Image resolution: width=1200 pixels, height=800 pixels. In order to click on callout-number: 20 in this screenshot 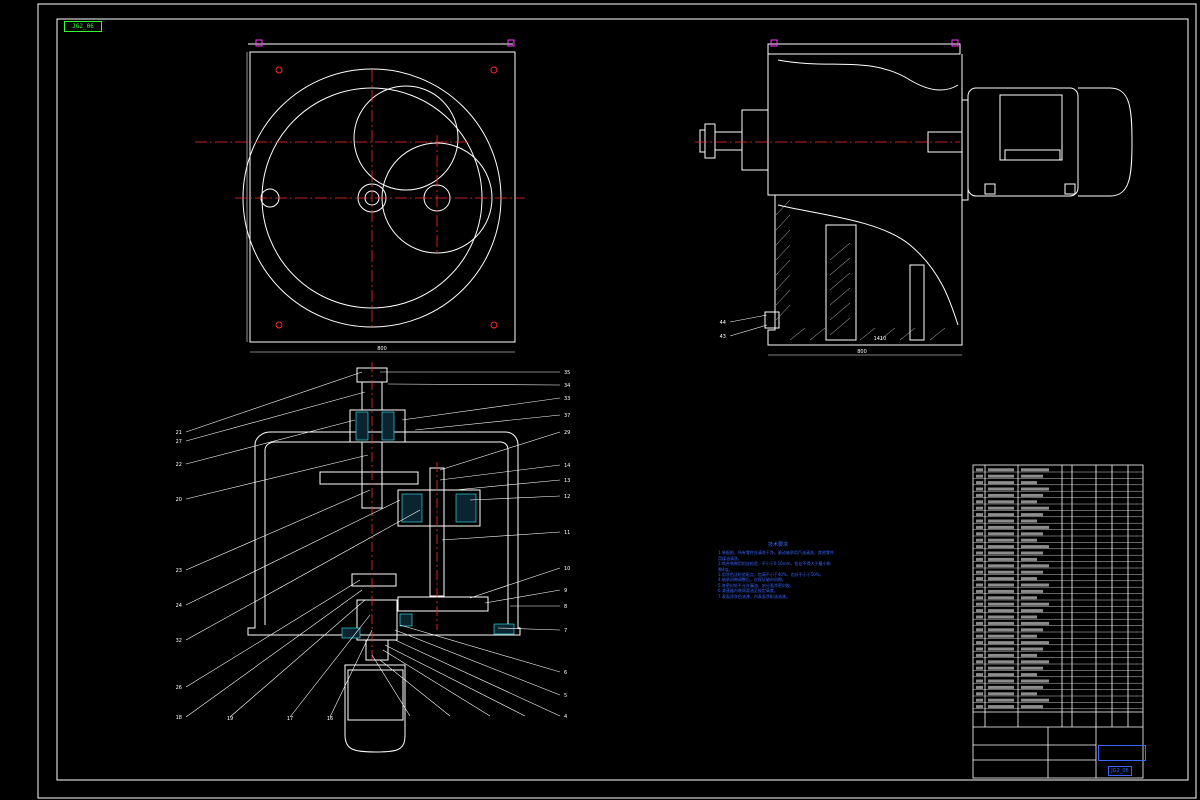, I will do `click(179, 500)`.